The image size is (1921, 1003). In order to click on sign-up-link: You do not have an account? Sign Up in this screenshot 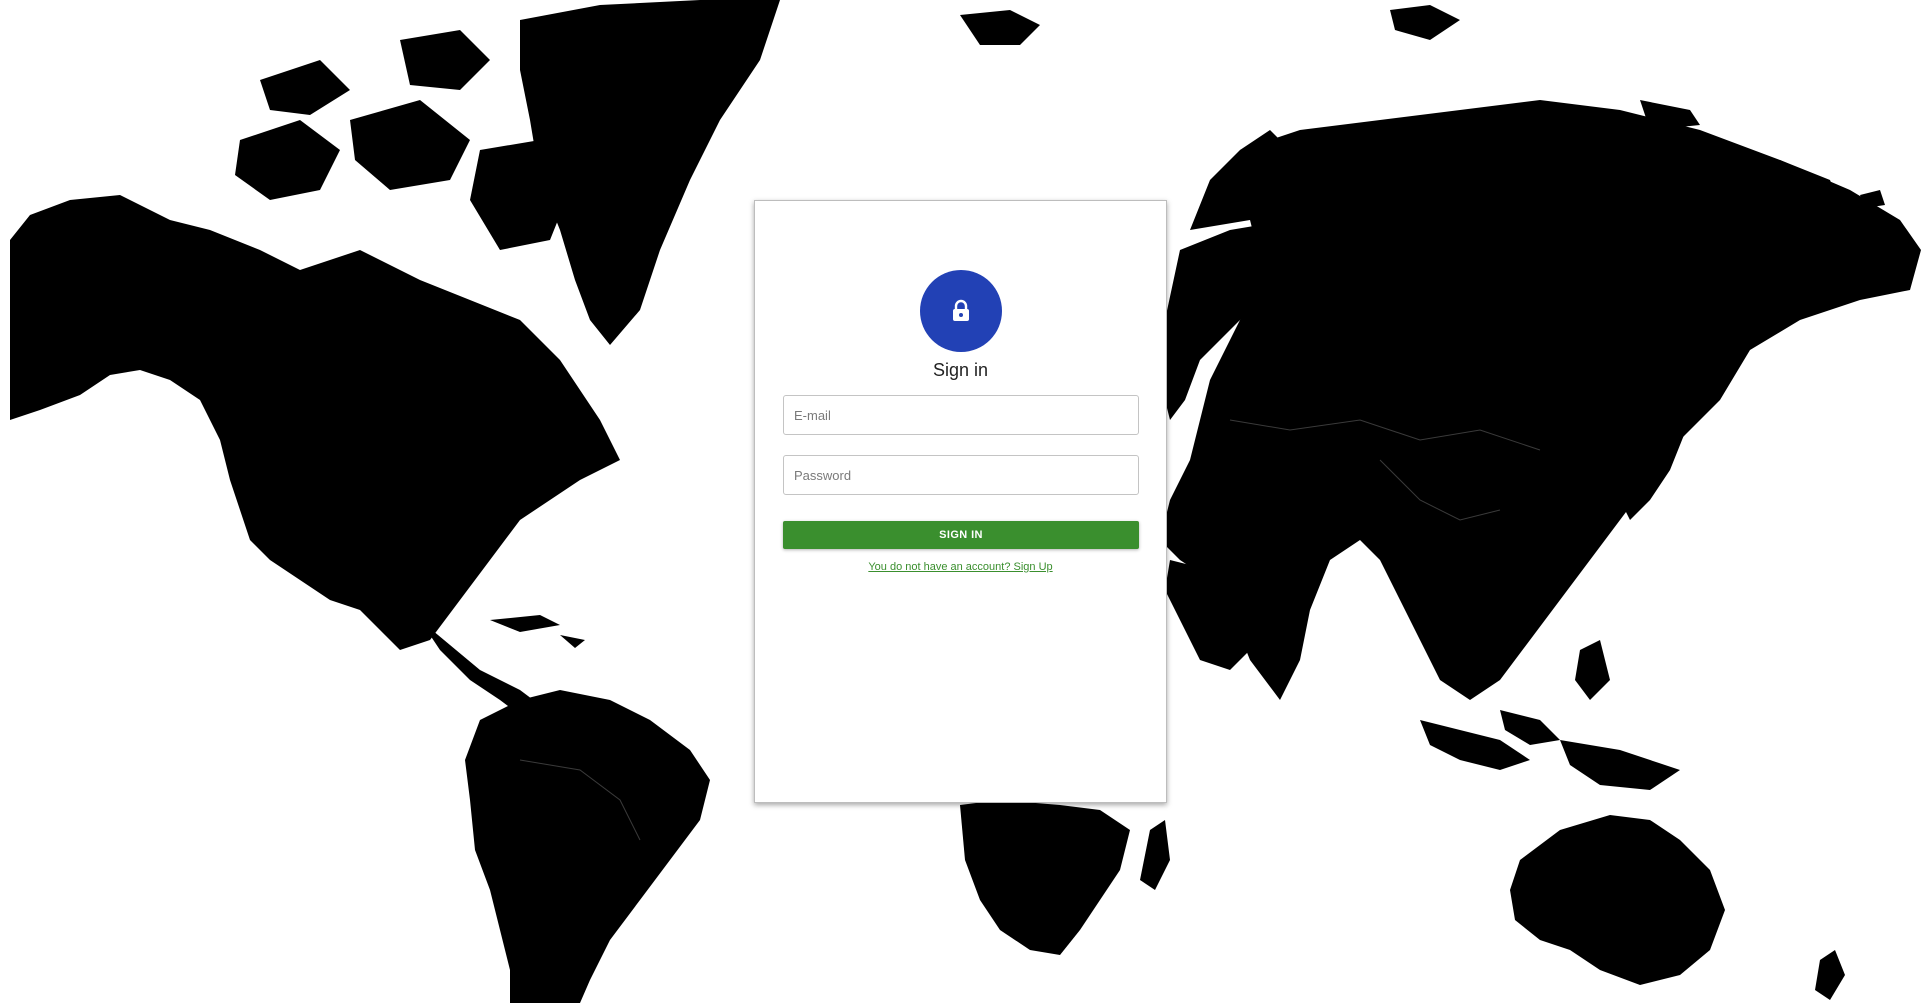, I will do `click(960, 567)`.